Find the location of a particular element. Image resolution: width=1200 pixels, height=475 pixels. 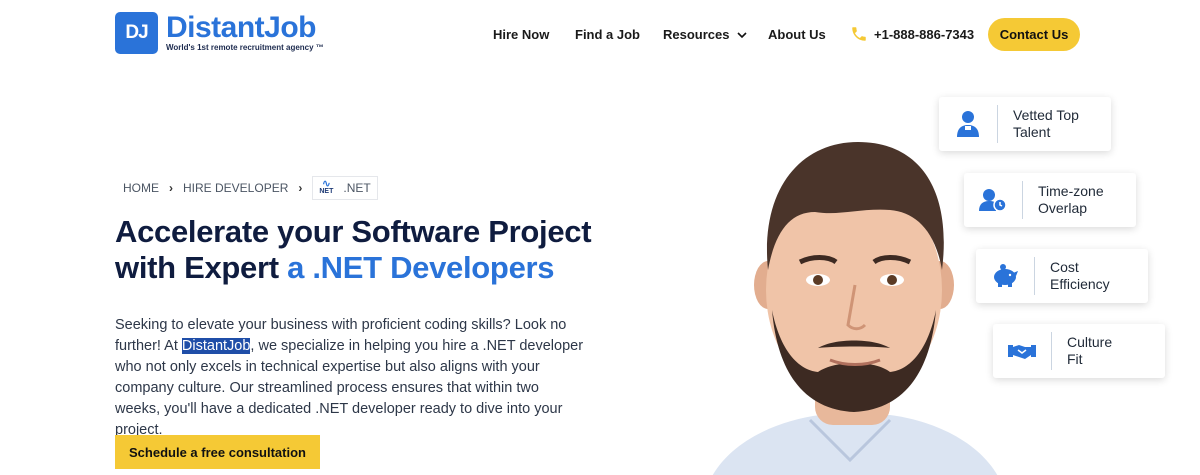

piggy-bank-icon is located at coordinates (1006, 275).